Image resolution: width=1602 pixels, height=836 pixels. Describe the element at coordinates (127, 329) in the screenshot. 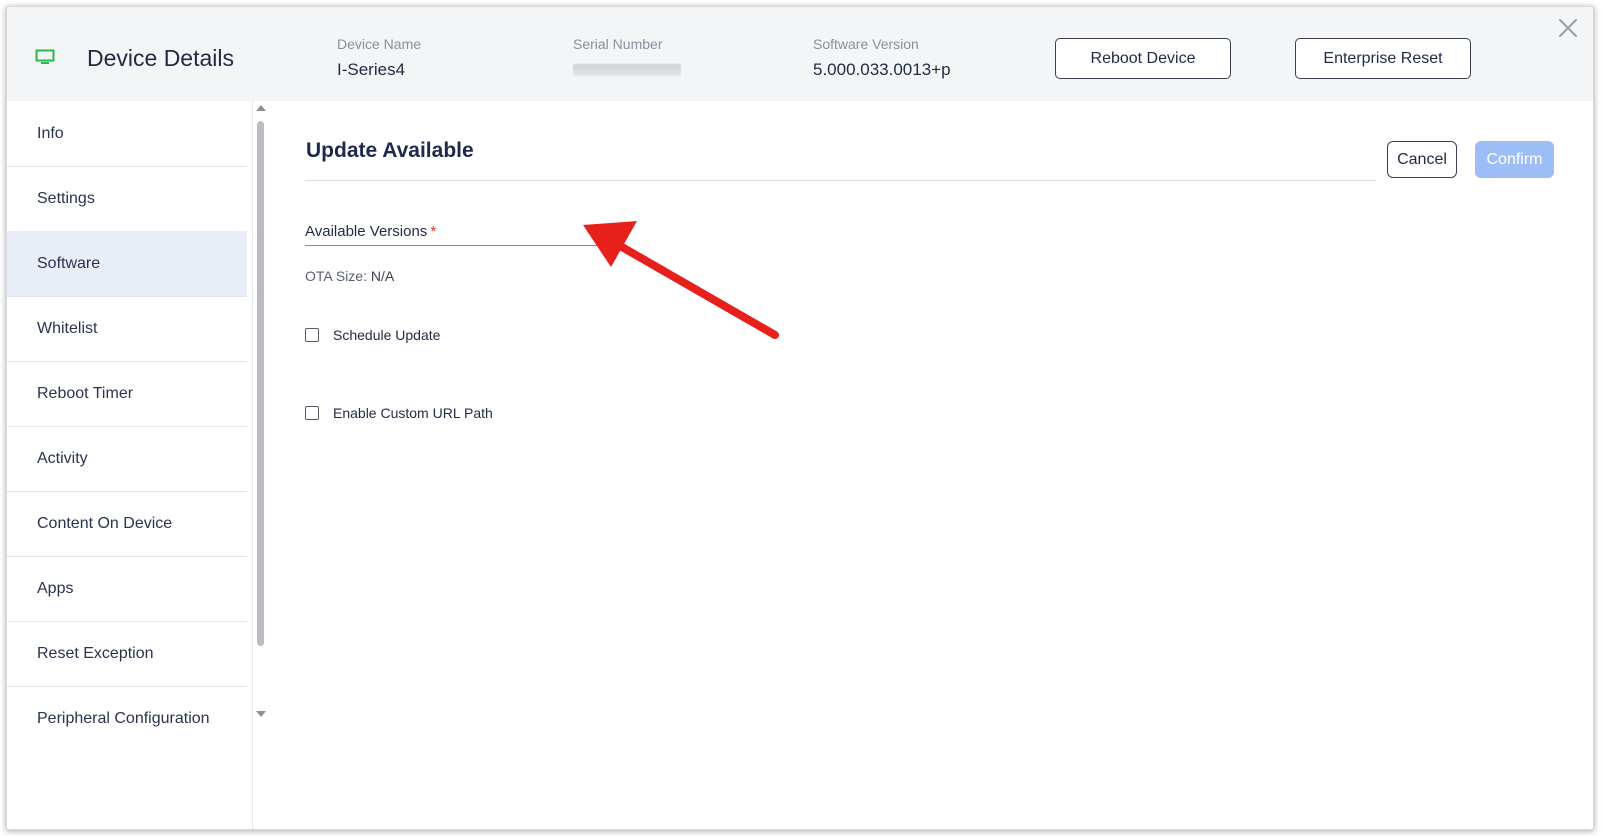

I see `sidebar-item-whitelist: Whitelist` at that location.